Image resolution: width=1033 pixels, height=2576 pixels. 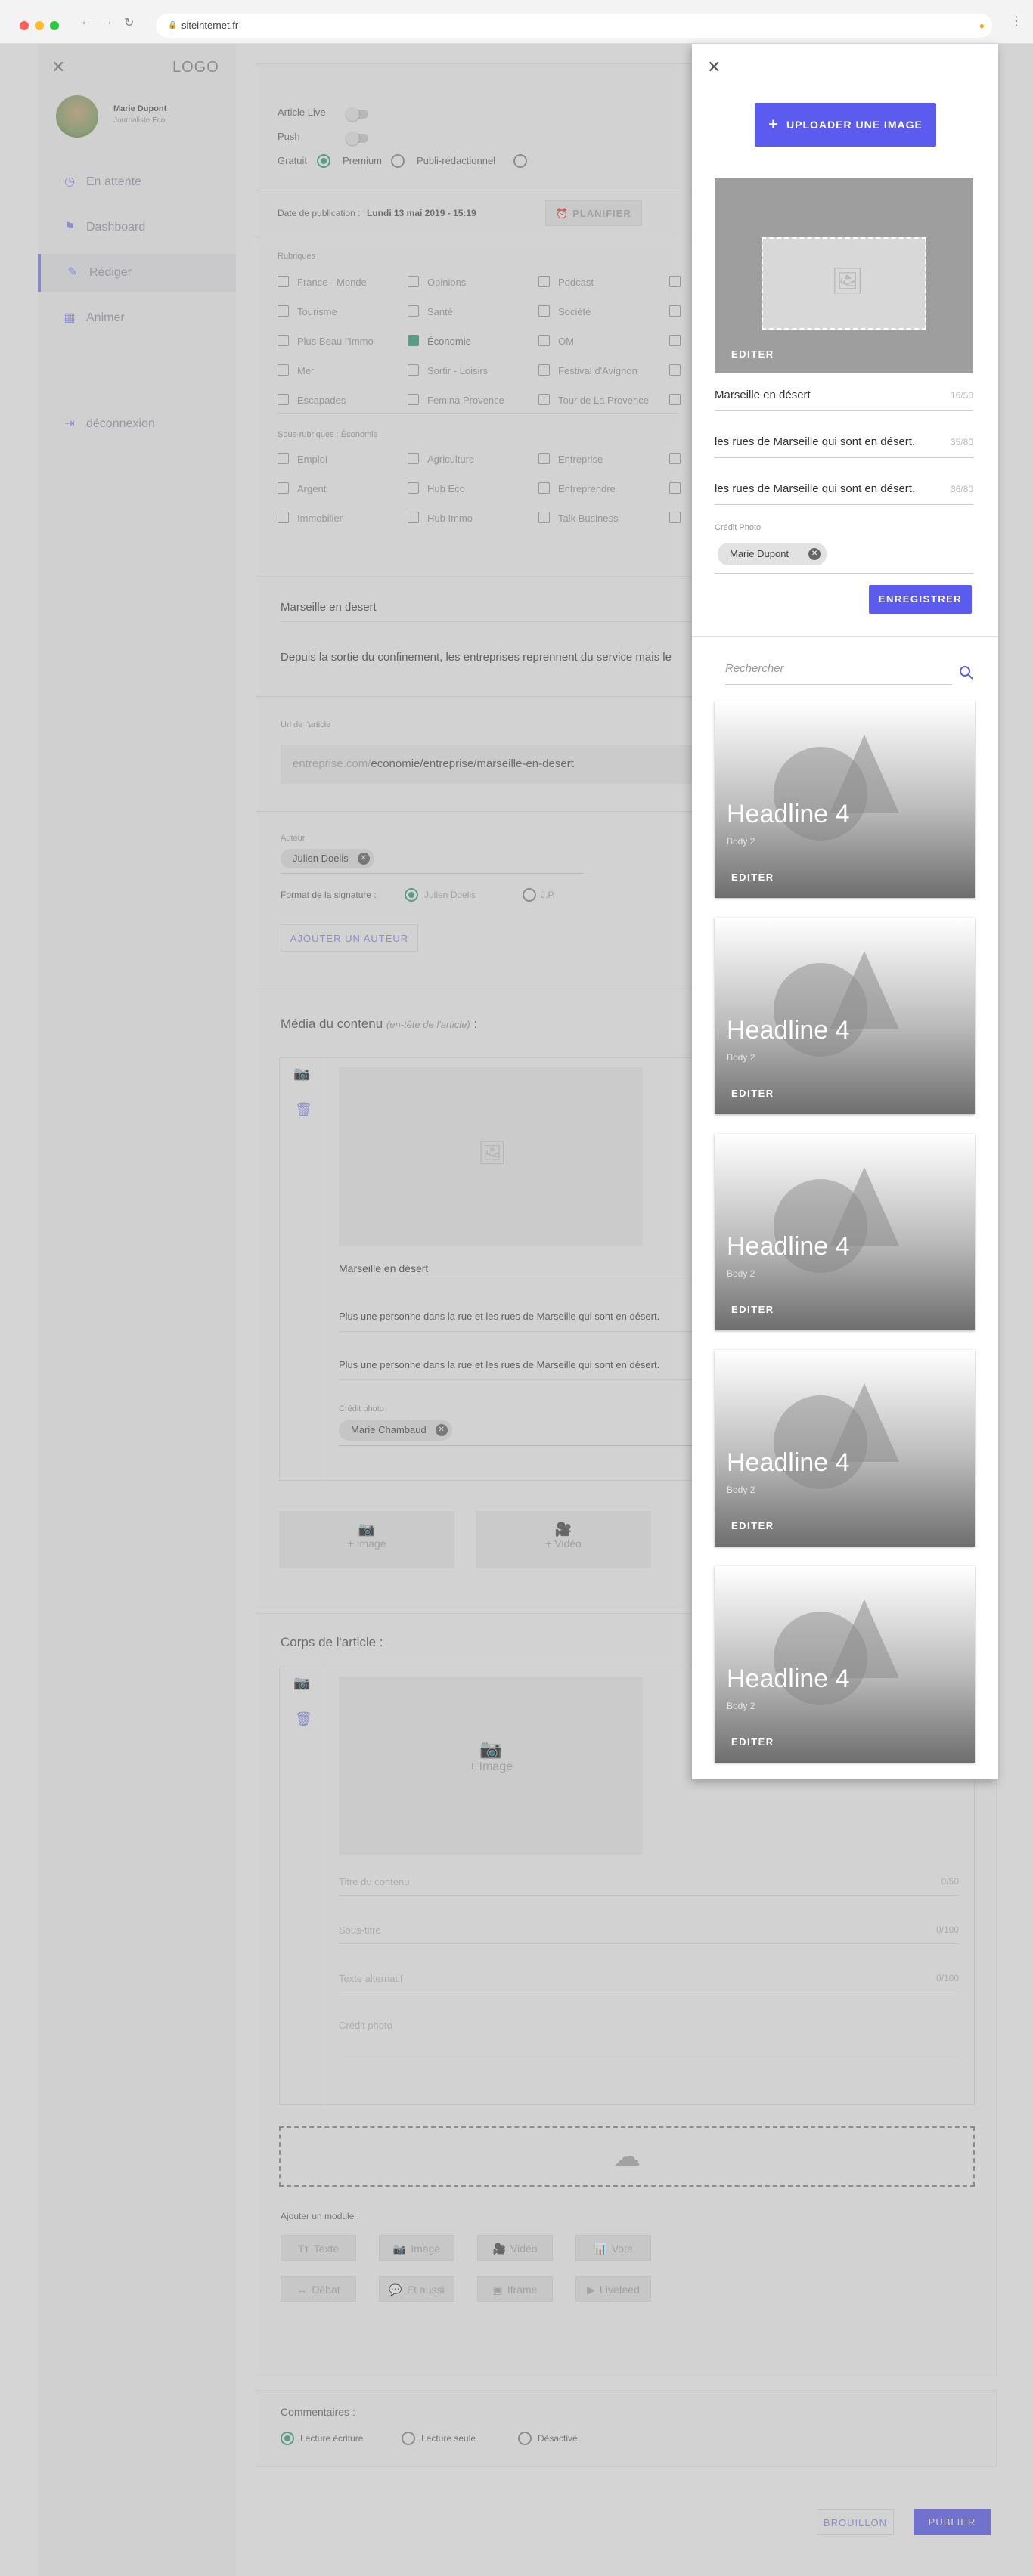 What do you see at coordinates (982, 26) in the screenshot?
I see `extension-icon: ●` at bounding box center [982, 26].